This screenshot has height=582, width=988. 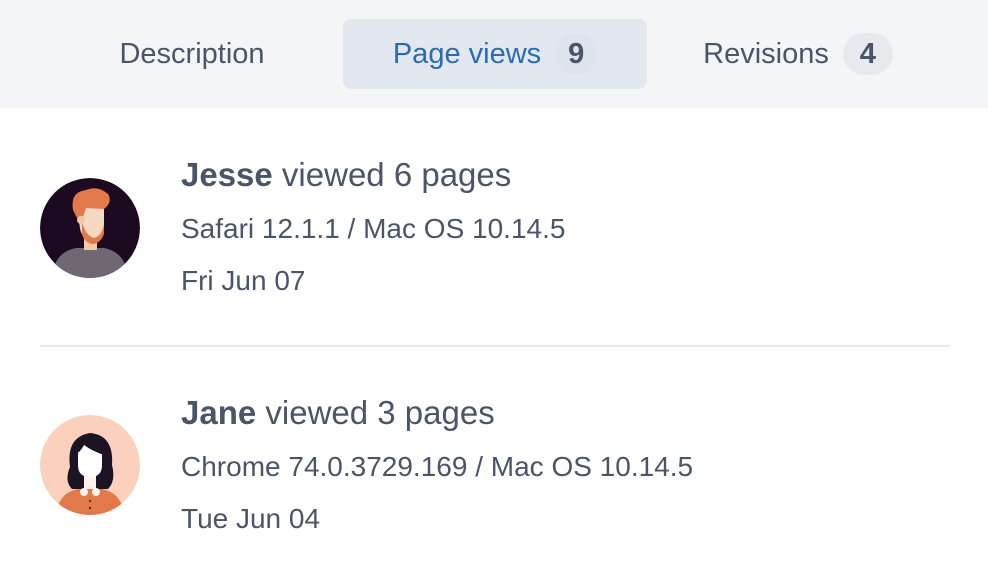 I want to click on view-summary: Jane viewed 3 pages, so click(x=338, y=413).